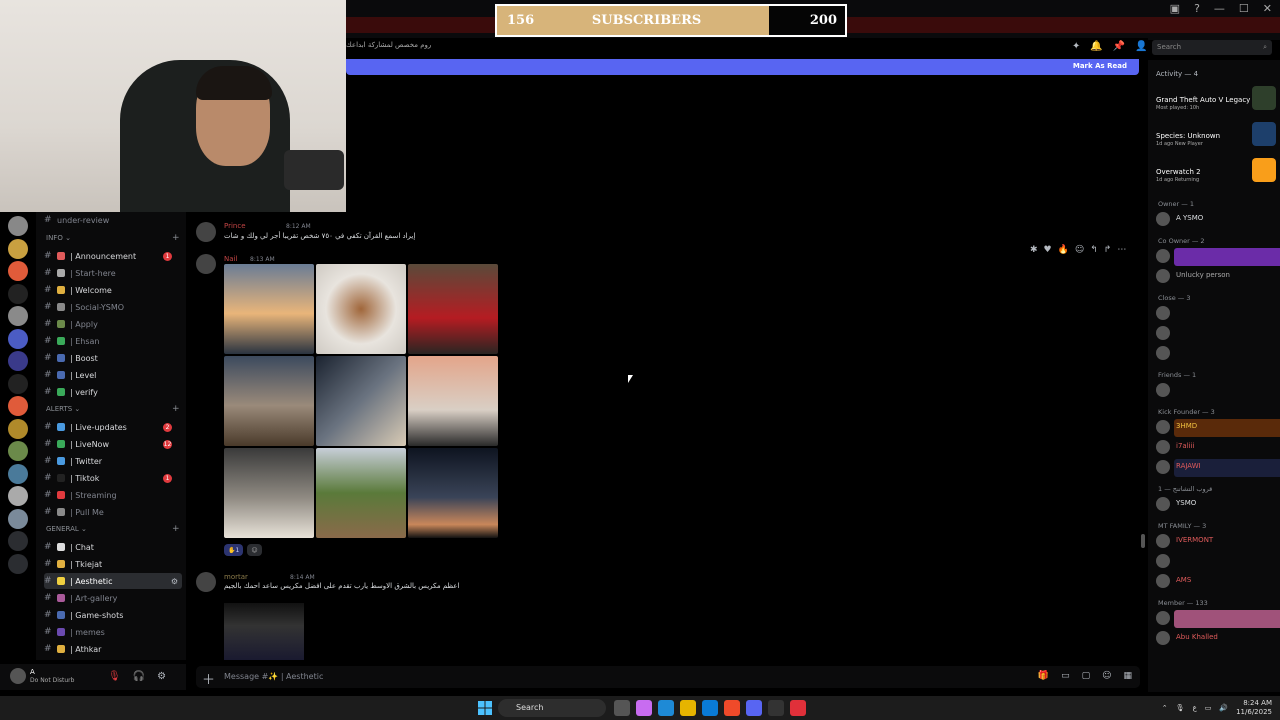 The width and height of the screenshot is (1280, 720). I want to click on message-composer: ＋ Message #✨ | Aesthetic 🎁 ▭ ▢ ☺ ▦, so click(668, 677).